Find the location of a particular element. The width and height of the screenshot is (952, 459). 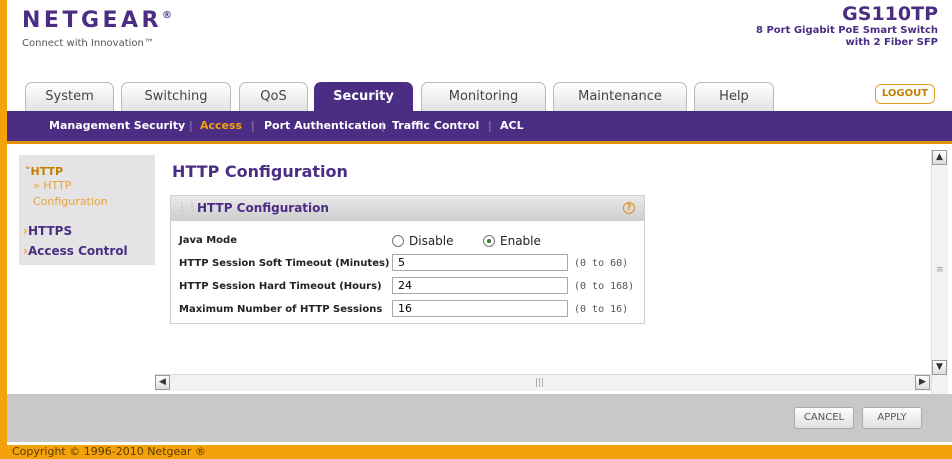

subnav-acl: ACL is located at coordinates (512, 125).